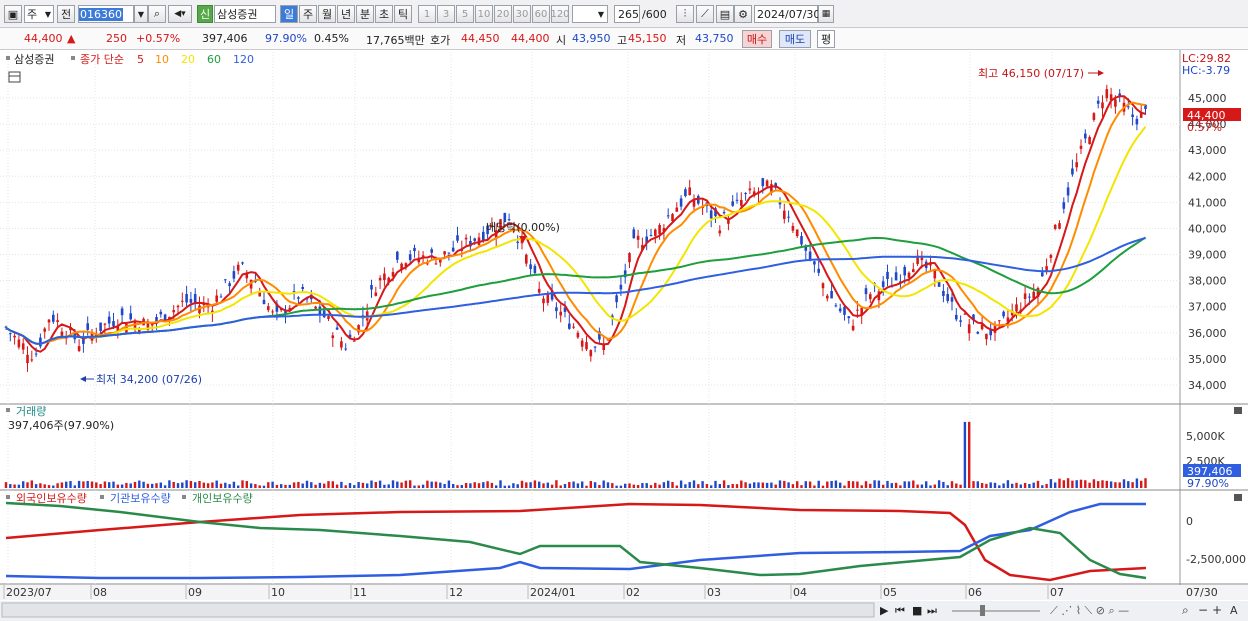 The height and width of the screenshot is (621, 1248). Describe the element at coordinates (327, 14) in the screenshot. I see `tab-period-2: 월` at that location.